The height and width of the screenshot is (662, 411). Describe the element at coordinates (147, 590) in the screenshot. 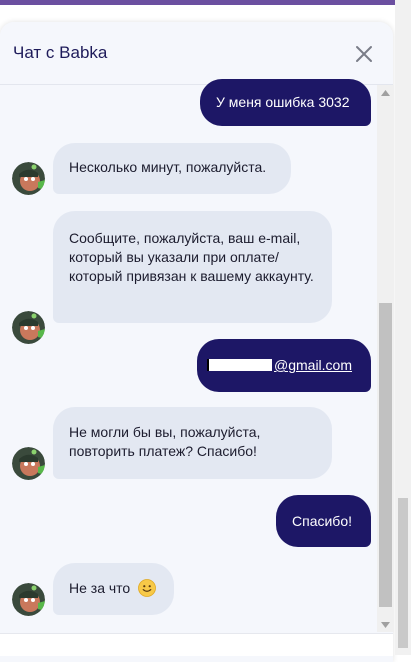

I see `smiling-face-icon` at that location.